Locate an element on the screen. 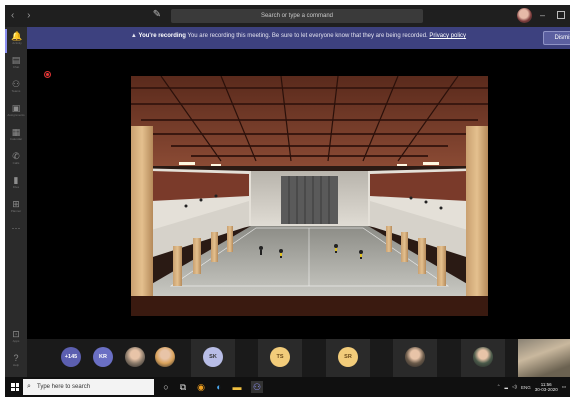  files-icon: ▮ is located at coordinates (16, 180).